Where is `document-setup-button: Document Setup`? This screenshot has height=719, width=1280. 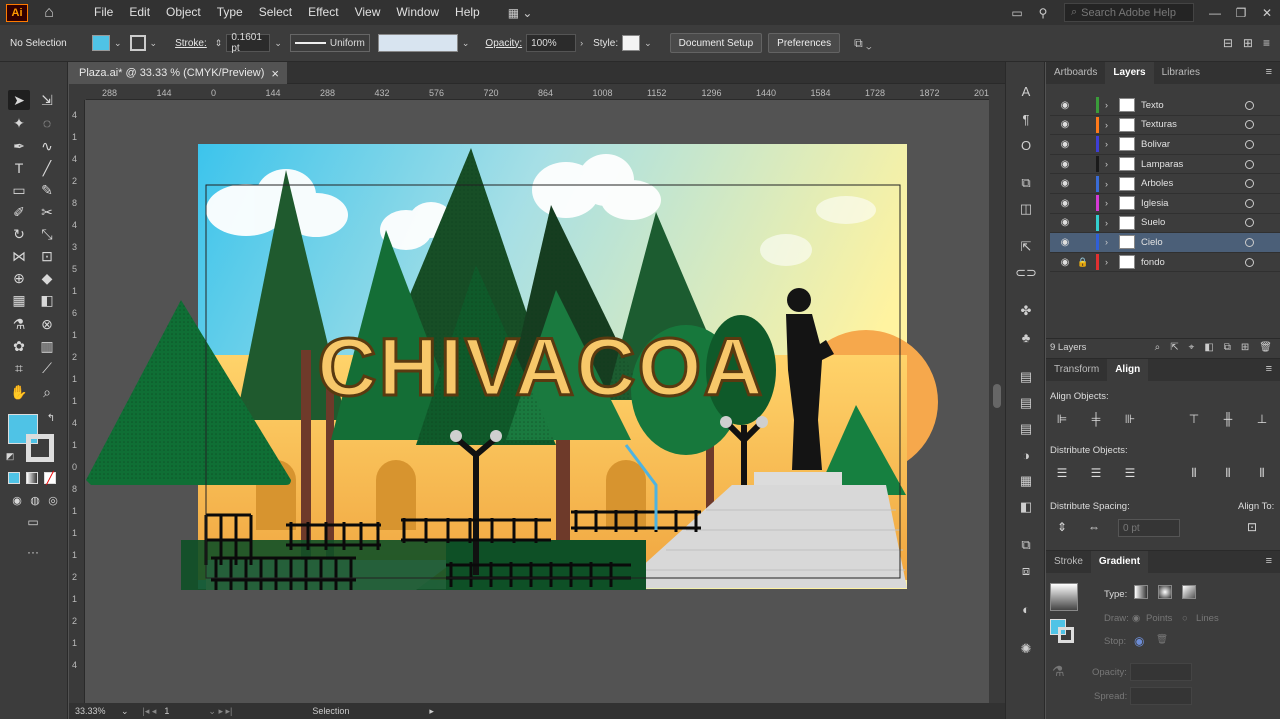 document-setup-button: Document Setup is located at coordinates (716, 43).